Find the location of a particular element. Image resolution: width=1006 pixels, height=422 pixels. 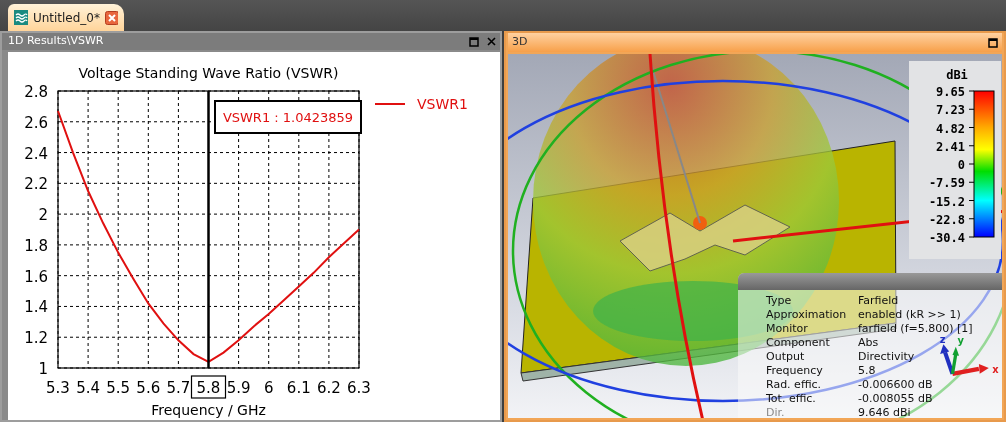

waves-icon is located at coordinates (21, 17).